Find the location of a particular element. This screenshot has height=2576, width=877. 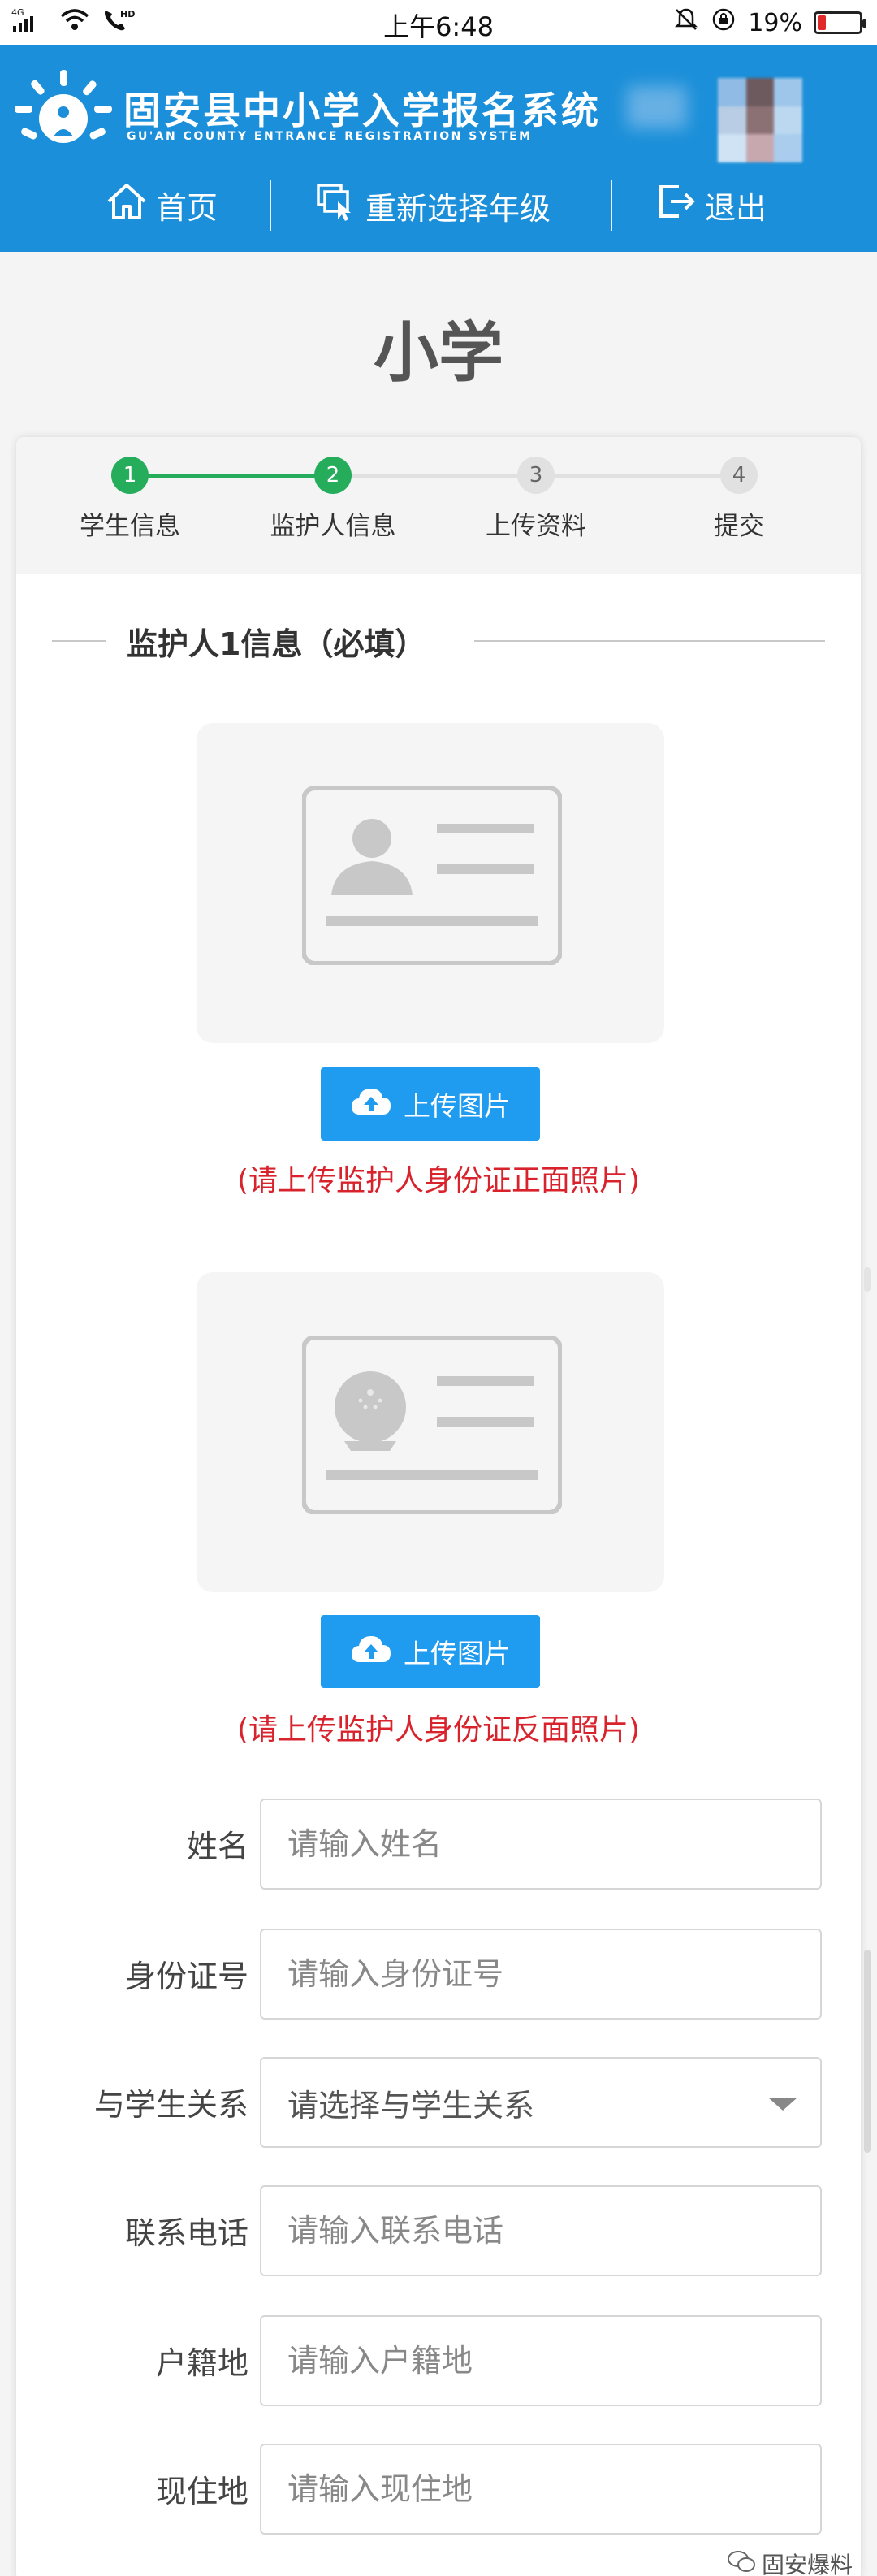

scrollbar-thumb-top is located at coordinates (867, 1279).